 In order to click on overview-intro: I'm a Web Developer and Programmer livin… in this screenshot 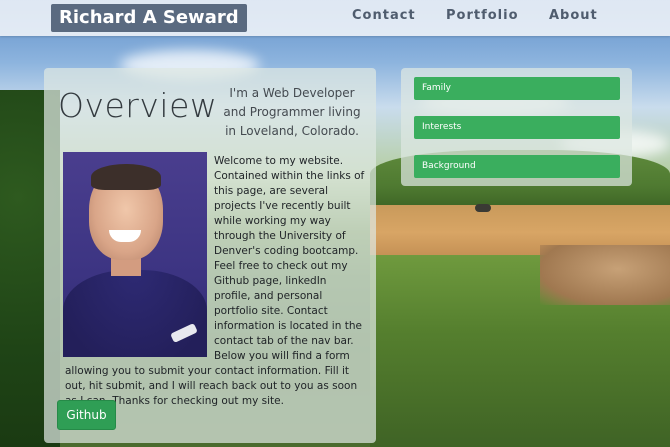, I will do `click(292, 112)`.